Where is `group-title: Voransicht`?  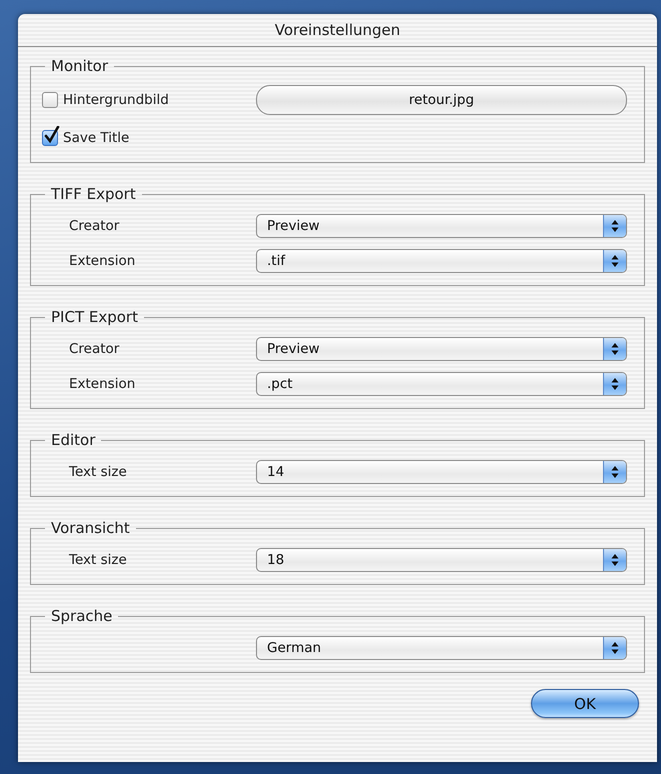 group-title: Voransicht is located at coordinates (90, 528).